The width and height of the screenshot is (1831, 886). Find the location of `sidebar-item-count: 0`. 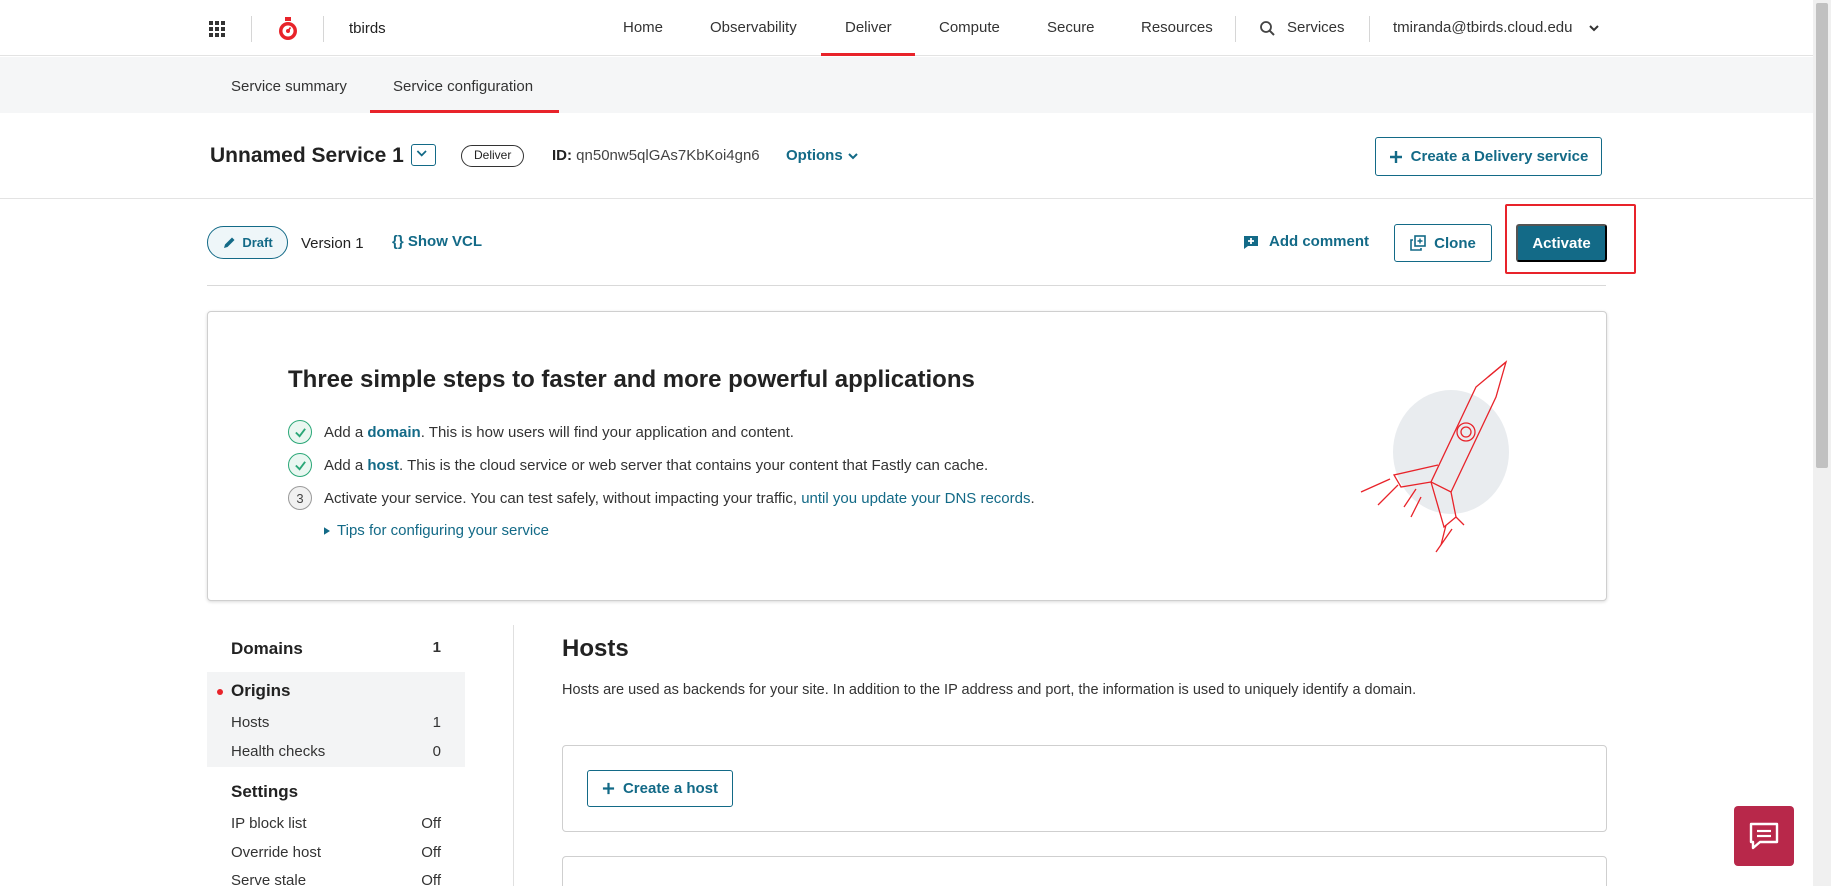

sidebar-item-count: 0 is located at coordinates (436, 751).